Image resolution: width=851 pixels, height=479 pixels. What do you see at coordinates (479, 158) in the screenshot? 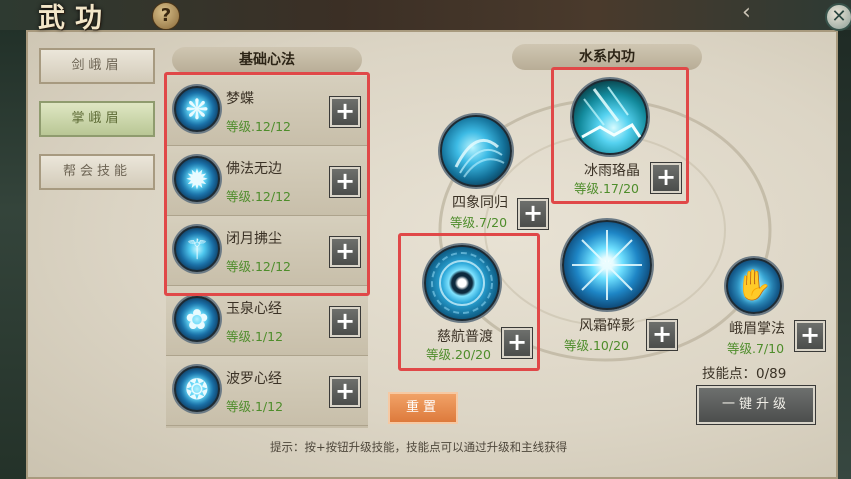
I see `swirl-art` at bounding box center [479, 158].